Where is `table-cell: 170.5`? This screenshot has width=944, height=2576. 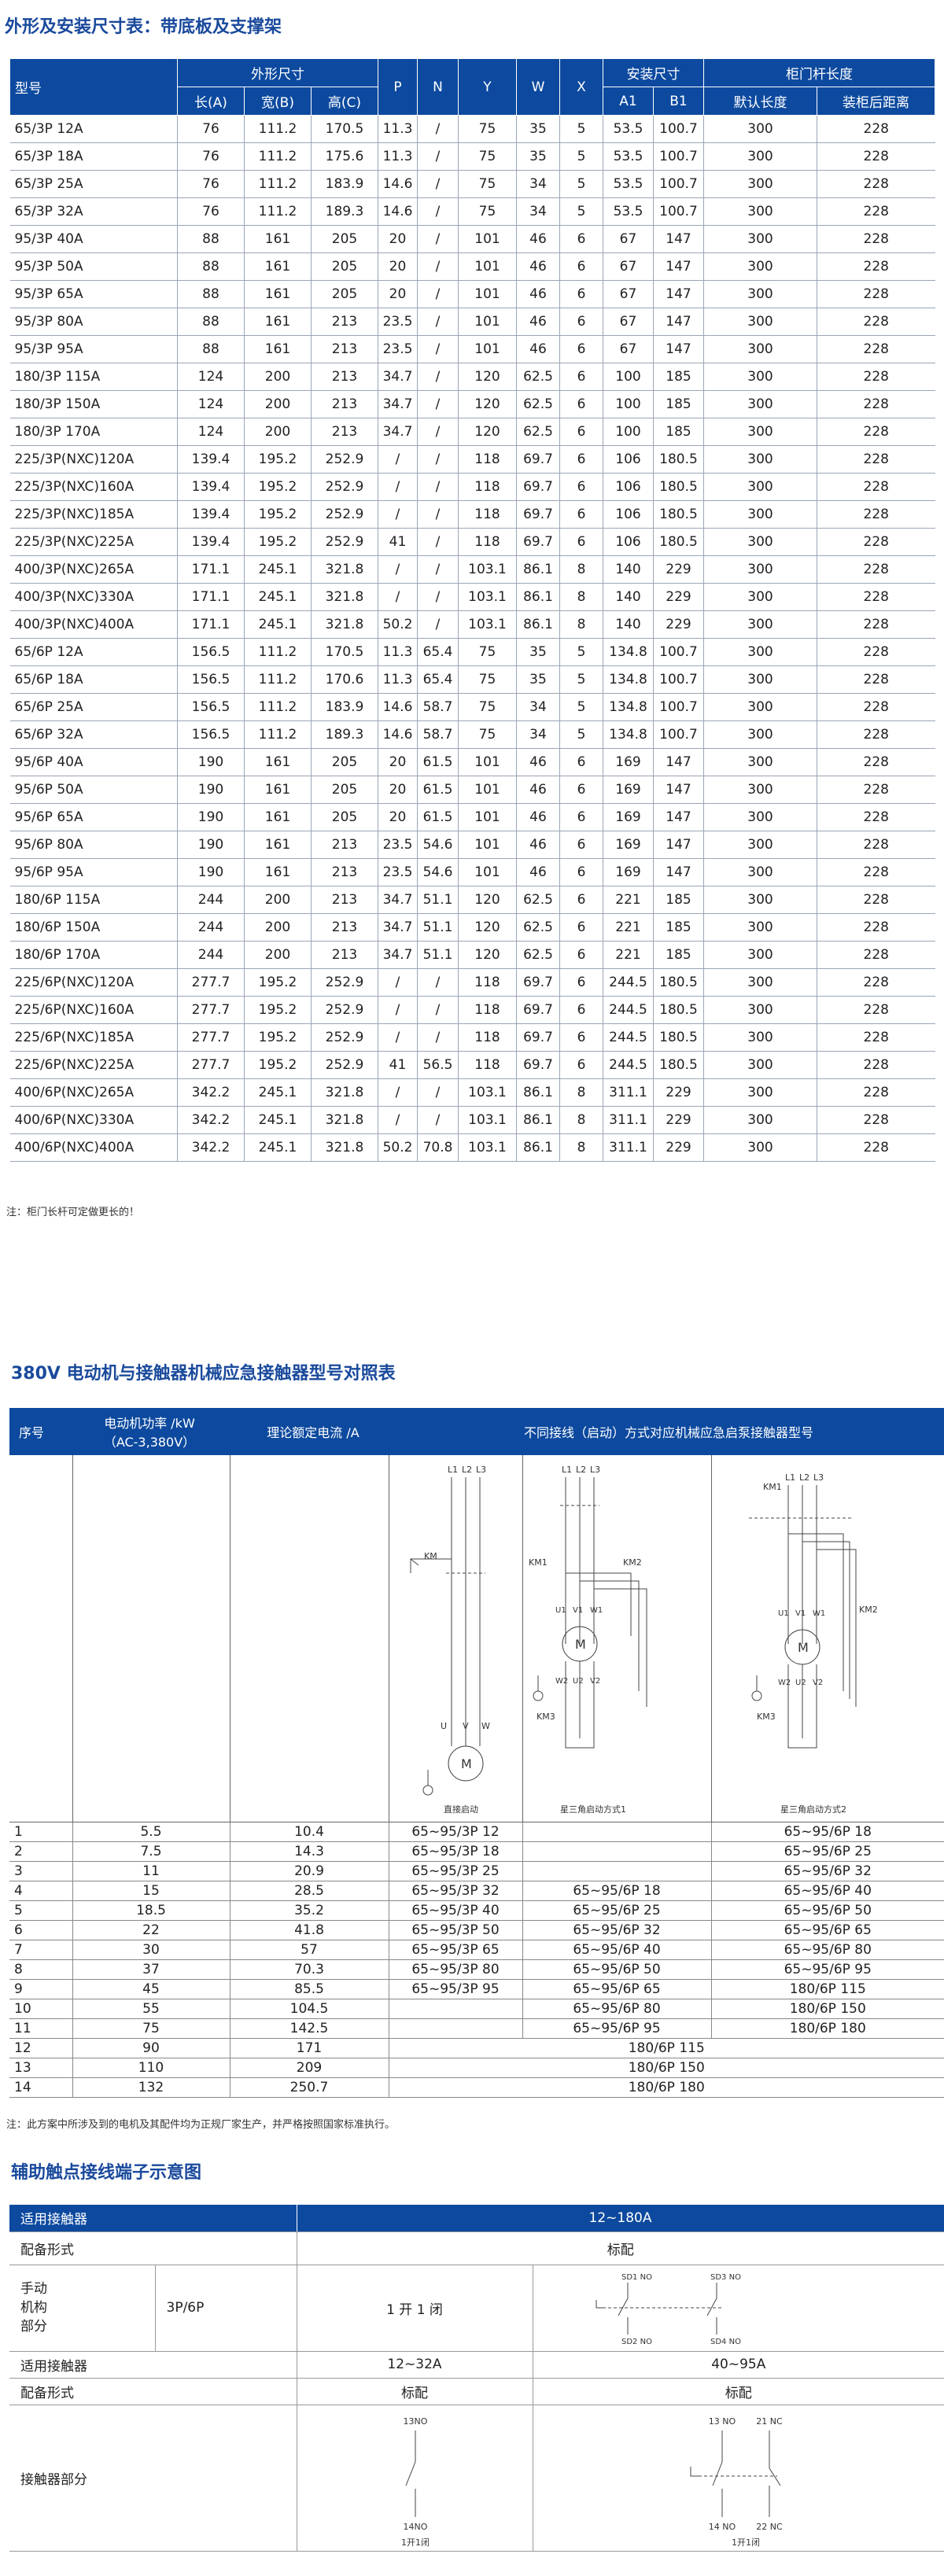 table-cell: 170.5 is located at coordinates (344, 129).